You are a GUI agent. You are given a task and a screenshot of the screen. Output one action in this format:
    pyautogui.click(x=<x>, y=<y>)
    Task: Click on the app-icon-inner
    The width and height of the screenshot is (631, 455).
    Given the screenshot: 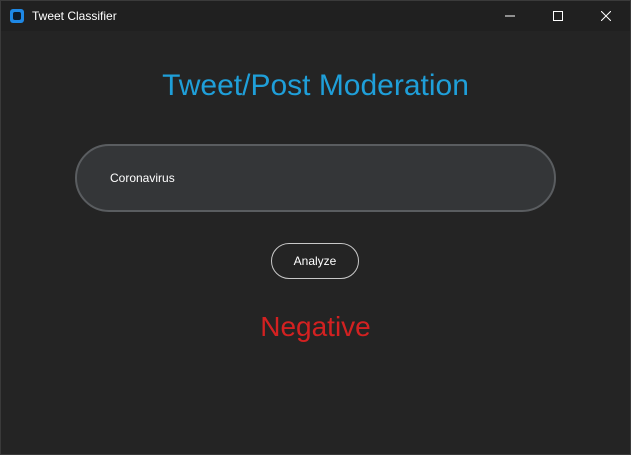 What is the action you would take?
    pyautogui.click(x=17, y=16)
    